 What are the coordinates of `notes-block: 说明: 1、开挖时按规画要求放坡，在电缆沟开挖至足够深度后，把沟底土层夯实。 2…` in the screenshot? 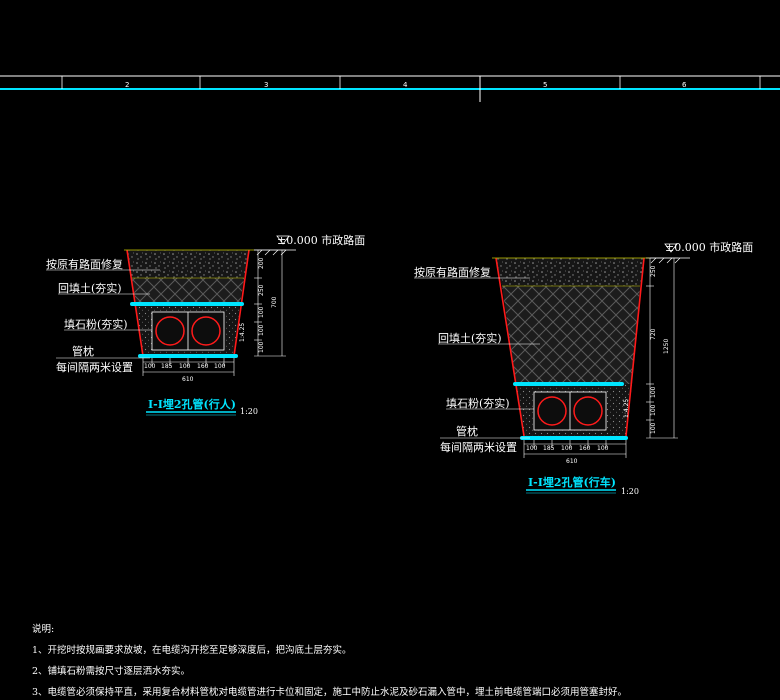 It's located at (329, 660).